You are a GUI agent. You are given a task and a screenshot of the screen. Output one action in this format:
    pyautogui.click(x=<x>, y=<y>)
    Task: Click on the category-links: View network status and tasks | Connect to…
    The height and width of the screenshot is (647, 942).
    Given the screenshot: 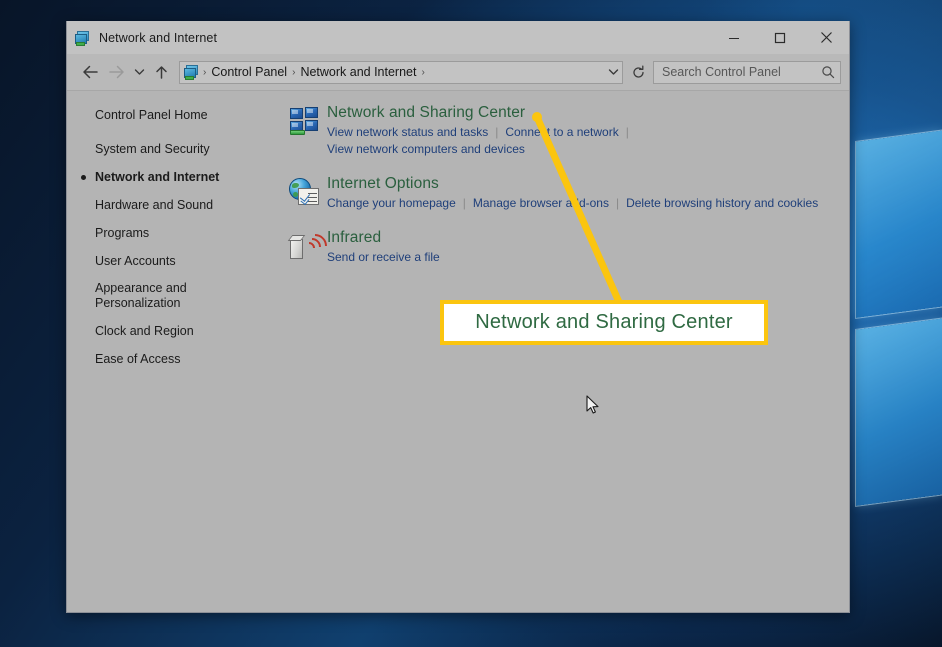 What is the action you would take?
    pyautogui.click(x=481, y=132)
    